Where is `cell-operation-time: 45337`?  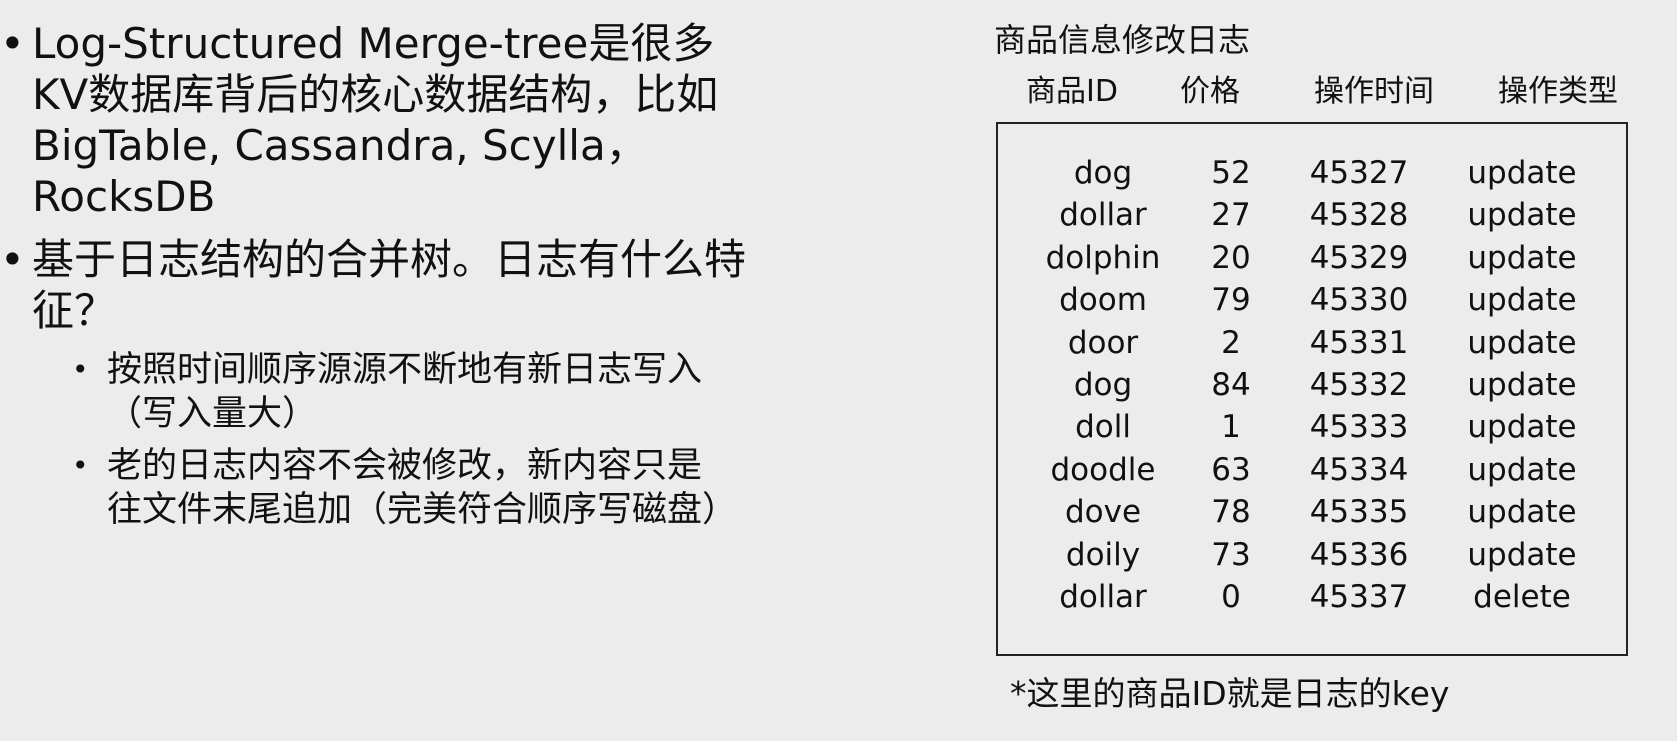
cell-operation-time: 45337 is located at coordinates (1359, 597).